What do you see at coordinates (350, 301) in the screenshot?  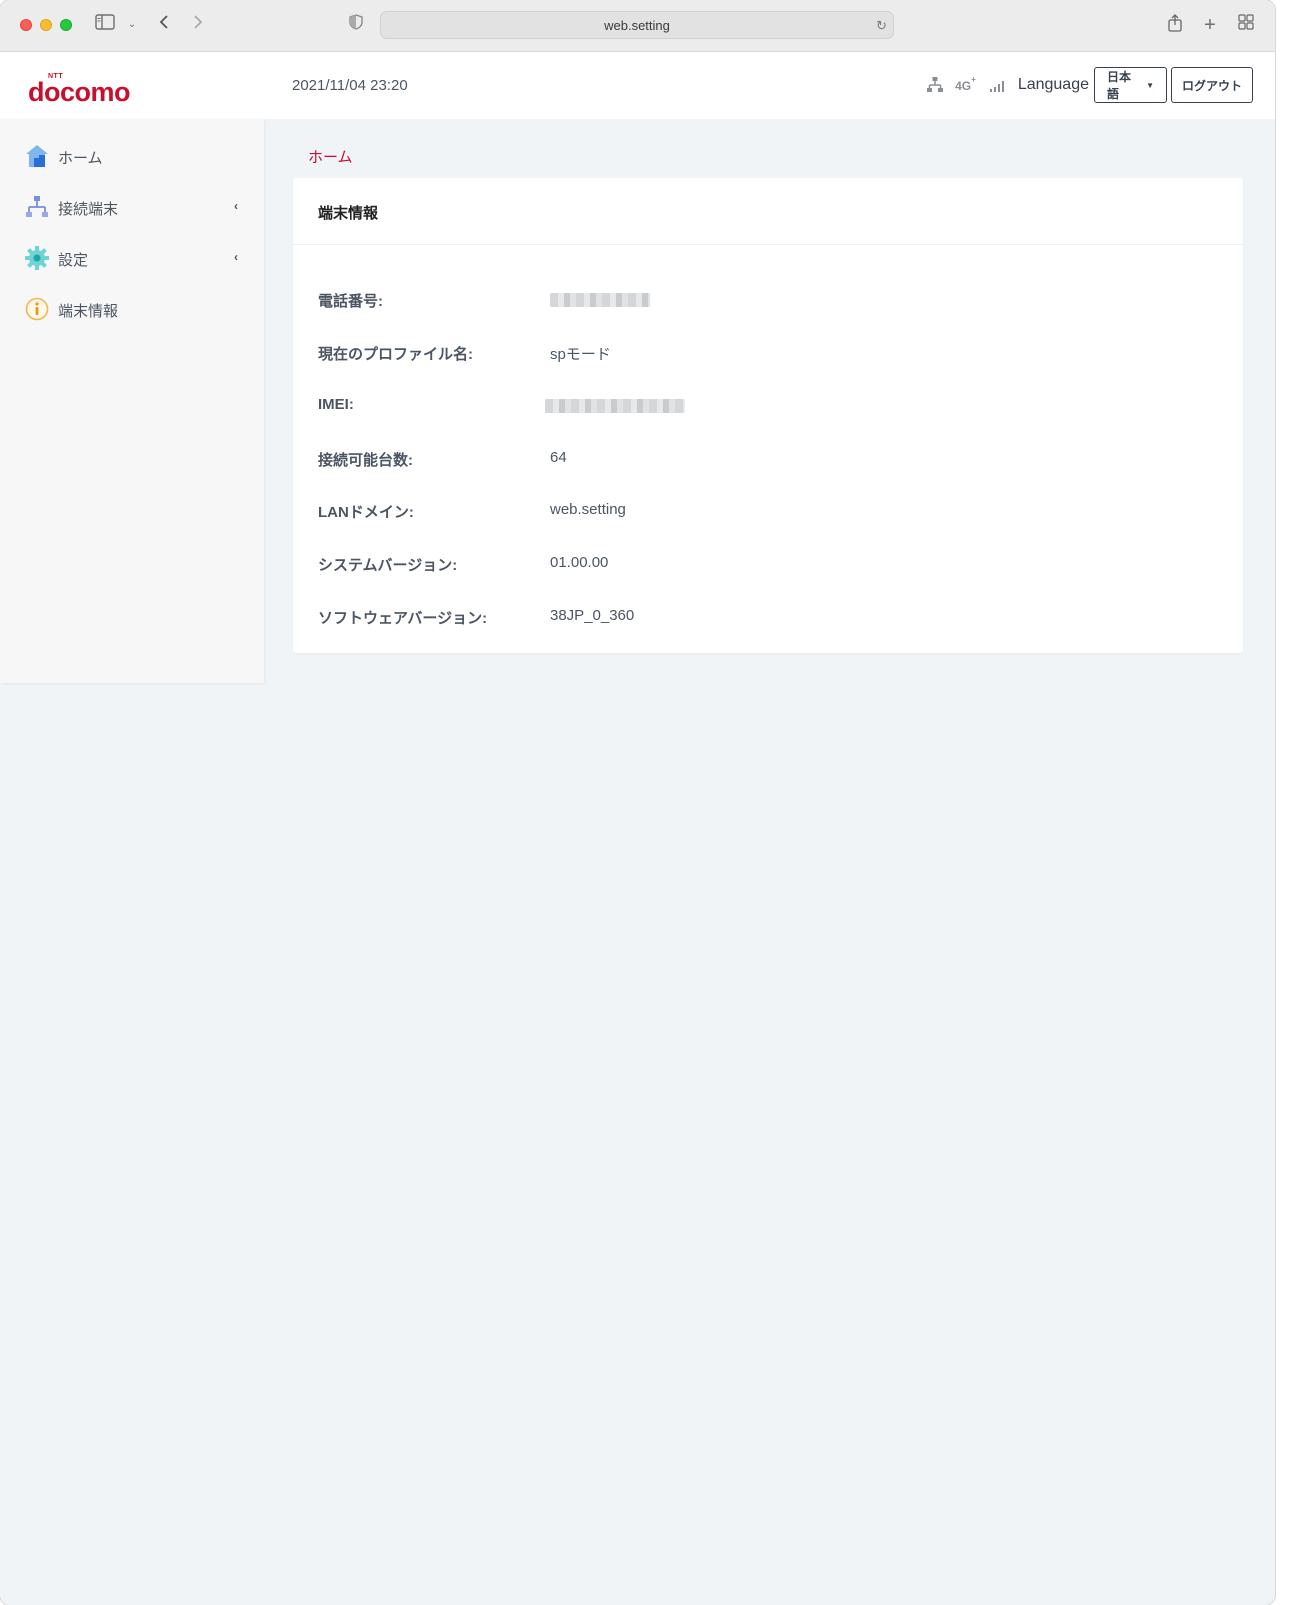 I see `info-key: 電話番号:` at bounding box center [350, 301].